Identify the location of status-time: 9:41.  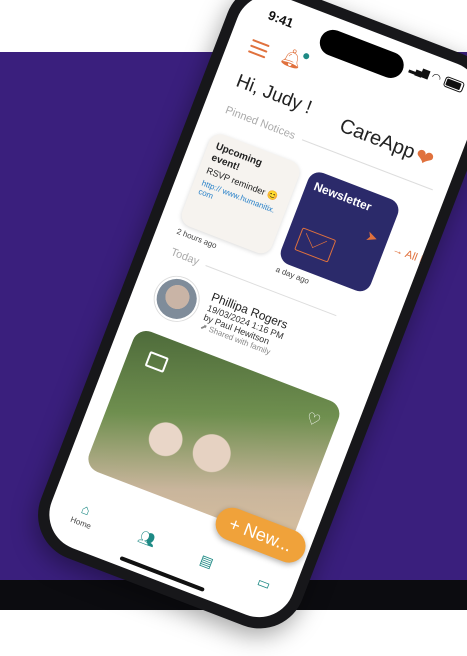
(281, 19).